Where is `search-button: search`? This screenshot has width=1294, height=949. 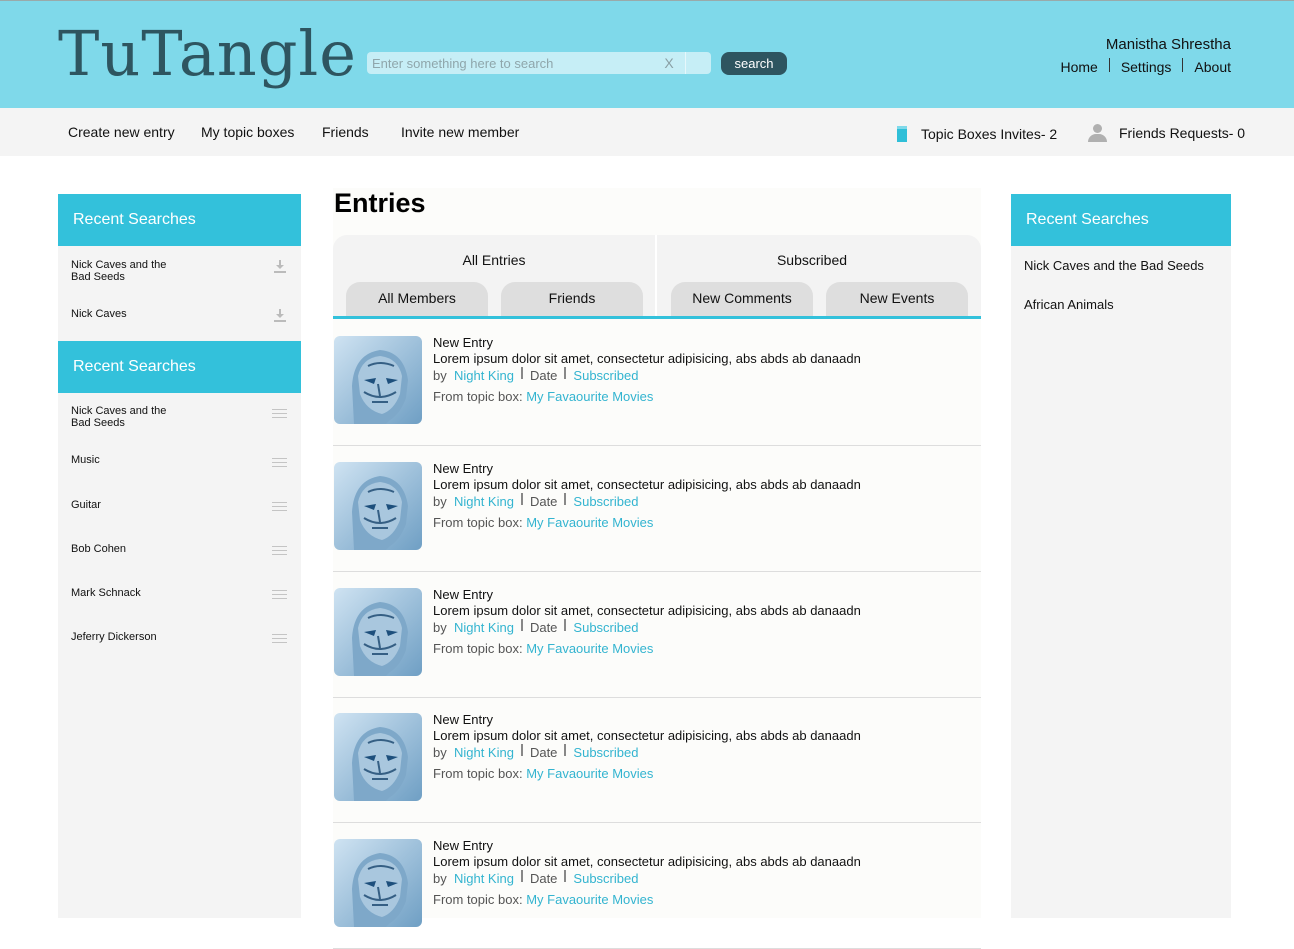 search-button: search is located at coordinates (754, 63).